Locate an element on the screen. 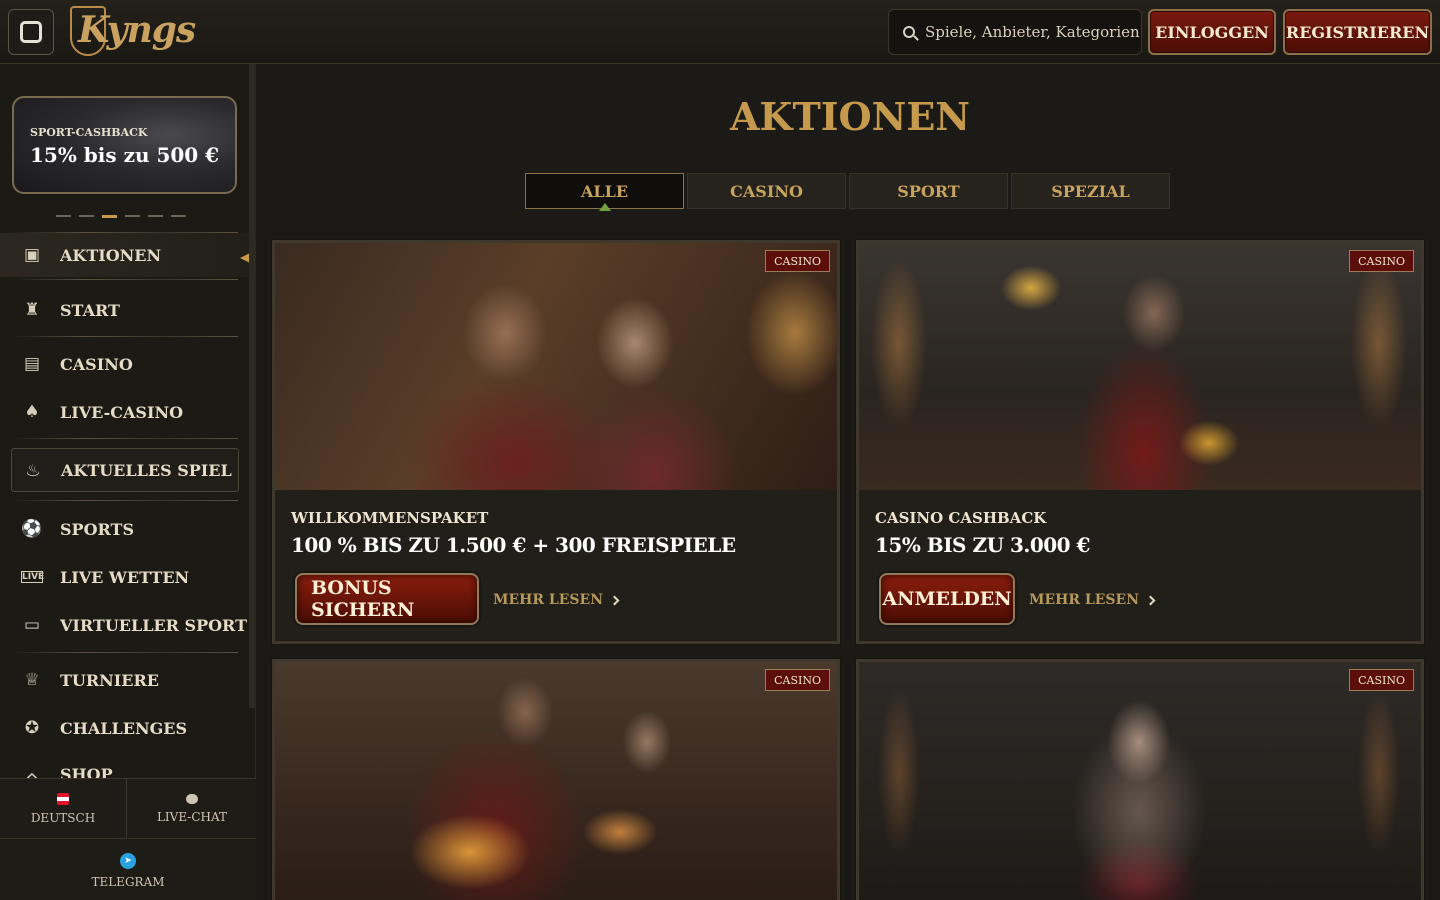 The height and width of the screenshot is (900, 1440). login-button: EINLOGGEN is located at coordinates (1212, 32).